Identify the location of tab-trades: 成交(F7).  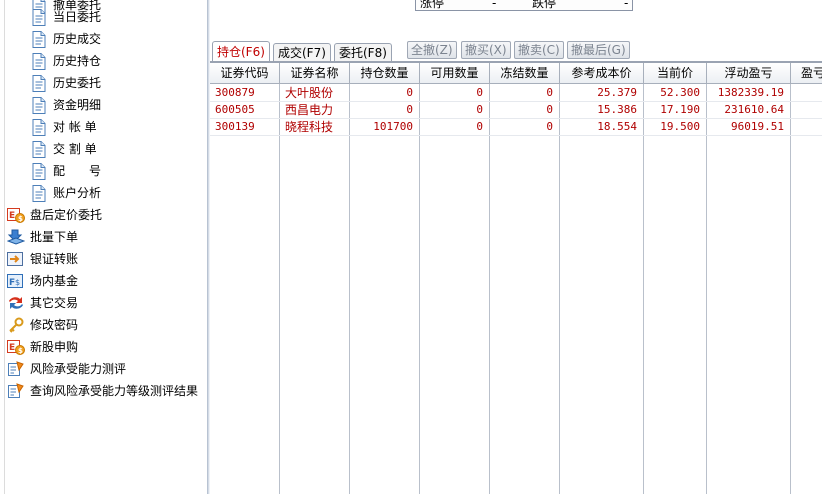
(302, 52).